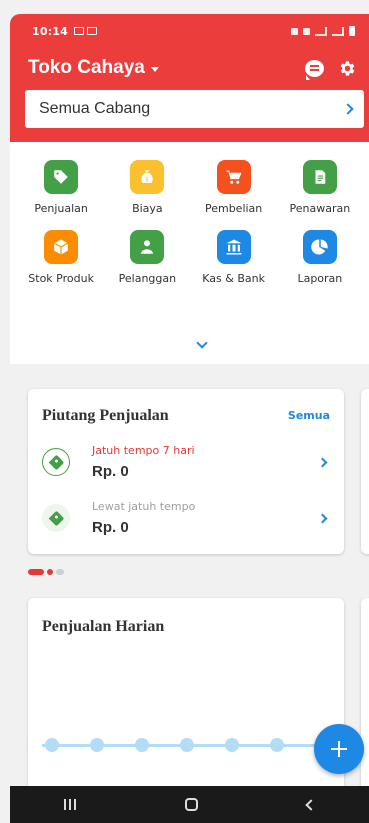 The width and height of the screenshot is (369, 823). I want to click on menu-item-kas-bank: Kas & Bank, so click(234, 258).